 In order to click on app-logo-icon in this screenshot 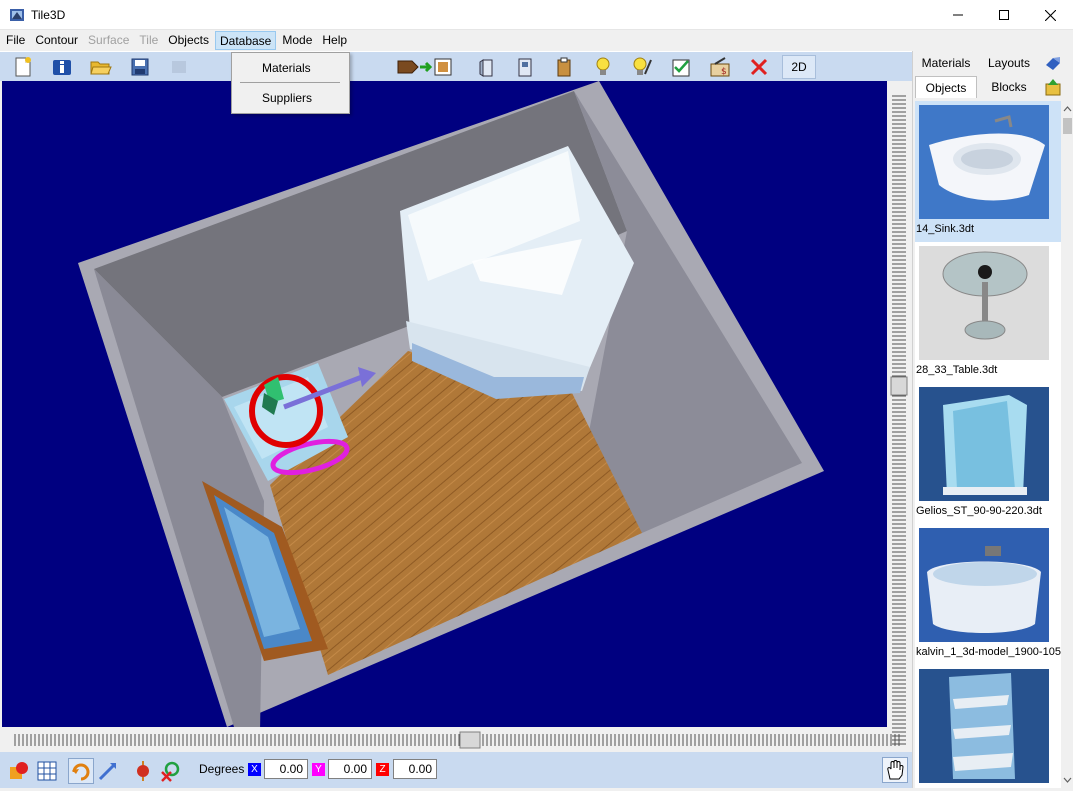, I will do `click(17, 15)`.